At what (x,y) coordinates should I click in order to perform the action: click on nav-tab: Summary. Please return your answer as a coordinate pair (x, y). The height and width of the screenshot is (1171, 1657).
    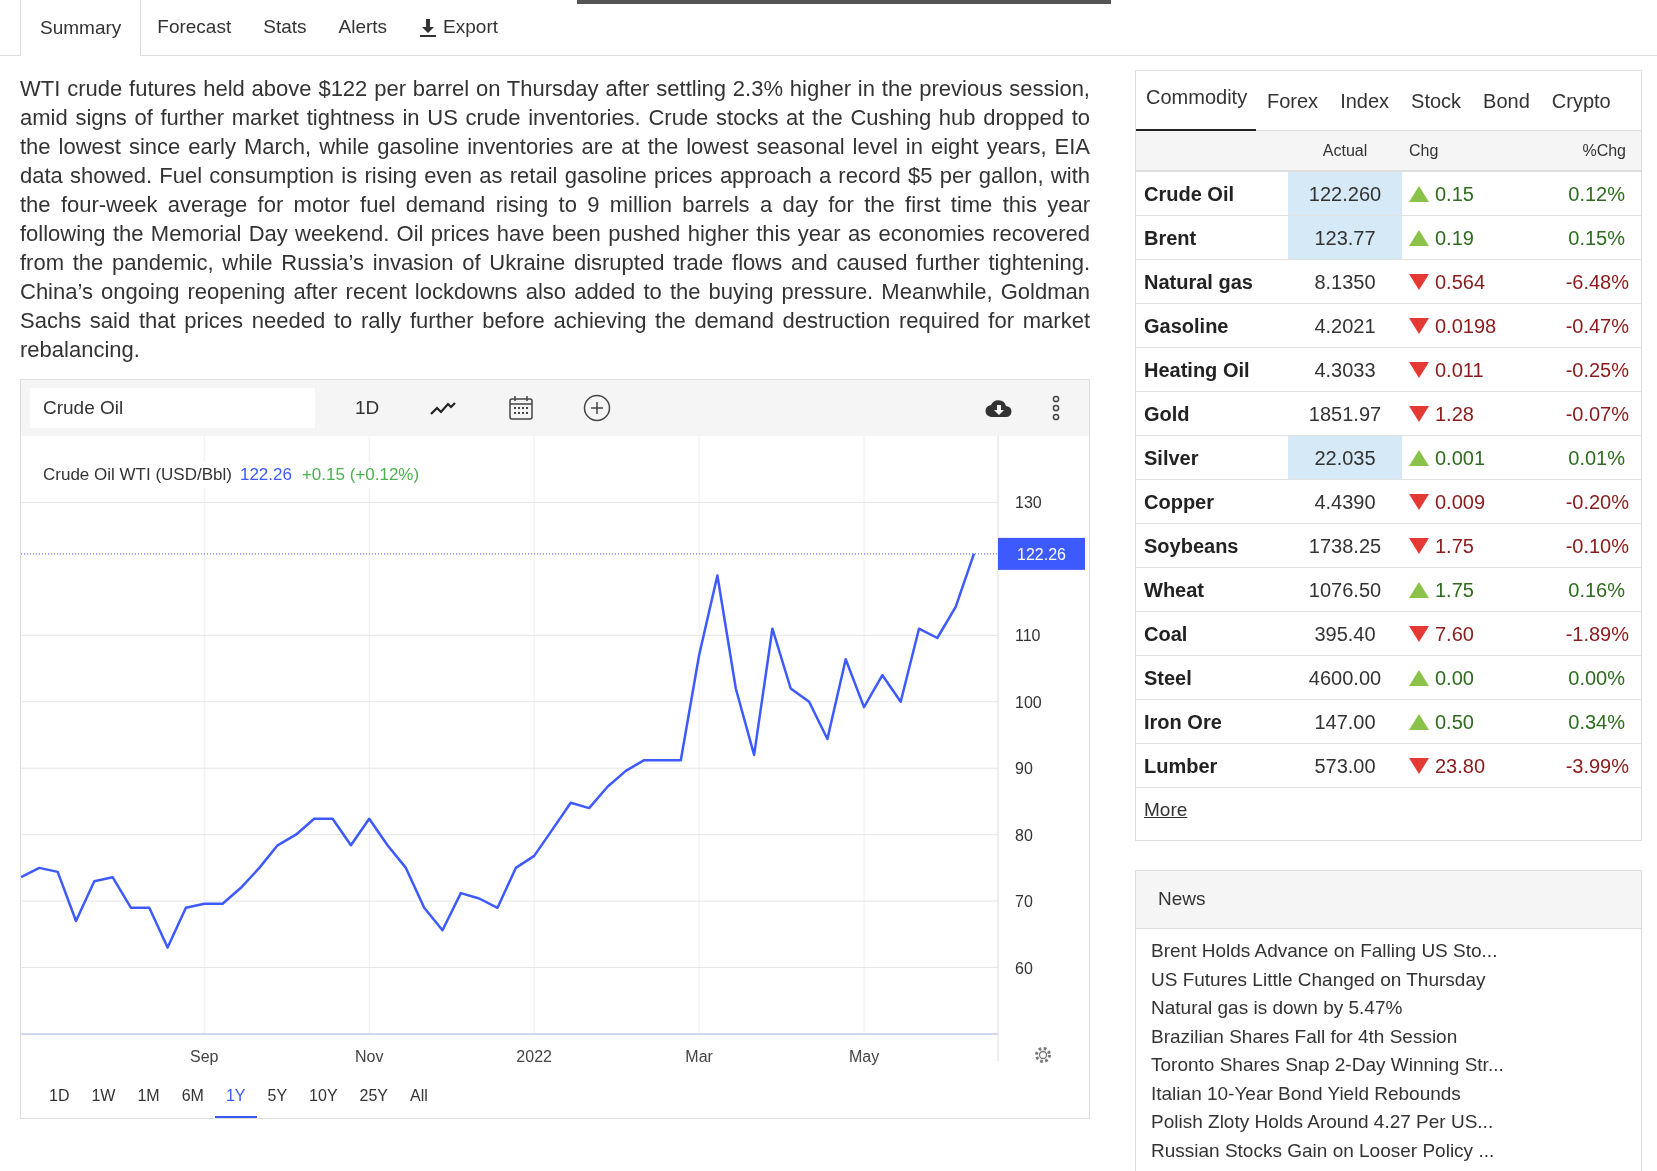
    Looking at the image, I should click on (81, 28).